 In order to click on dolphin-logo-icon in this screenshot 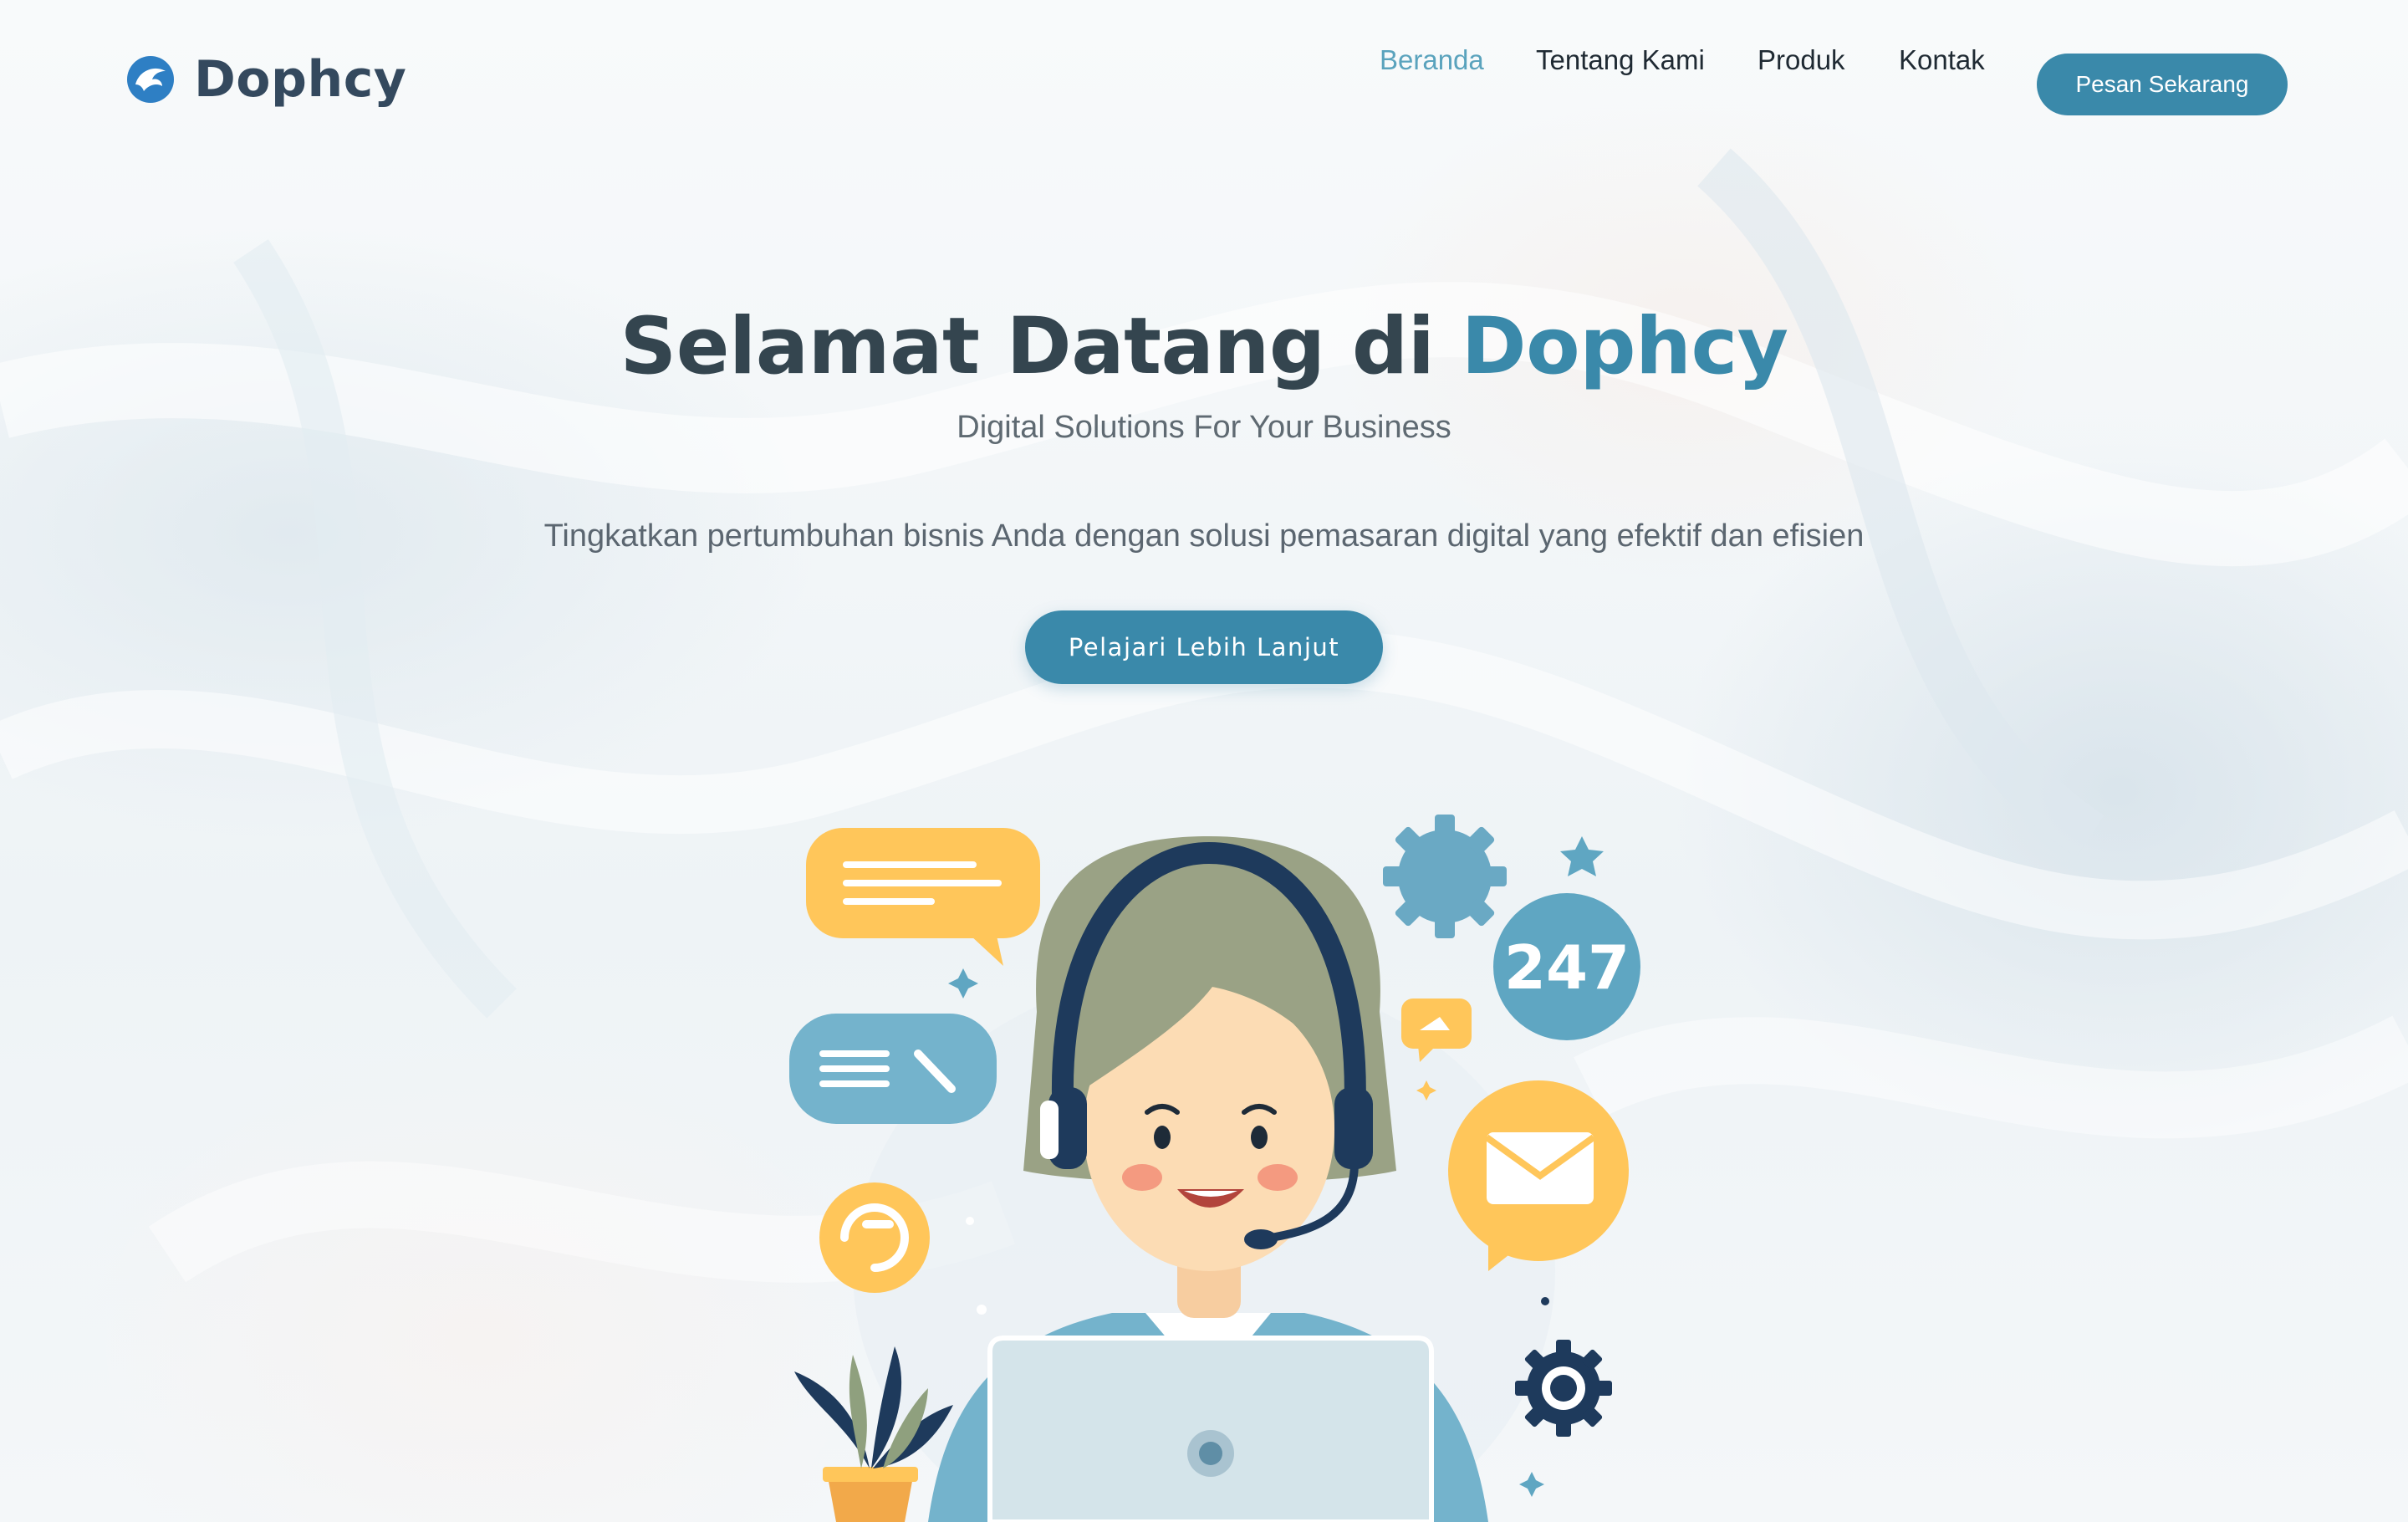, I will do `click(150, 79)`.